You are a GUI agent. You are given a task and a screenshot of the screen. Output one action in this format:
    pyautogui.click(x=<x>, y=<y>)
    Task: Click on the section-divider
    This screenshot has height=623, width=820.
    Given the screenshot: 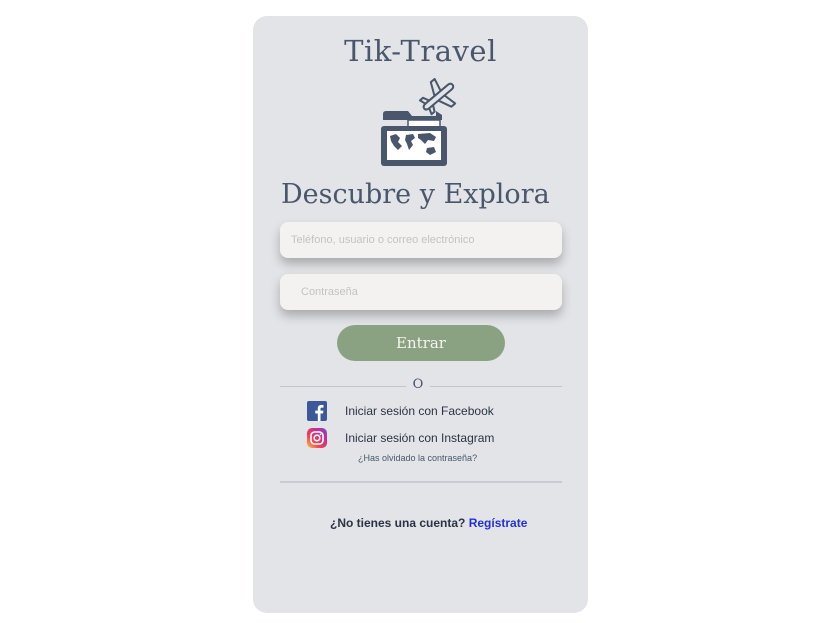 What is the action you would take?
    pyautogui.click(x=421, y=482)
    